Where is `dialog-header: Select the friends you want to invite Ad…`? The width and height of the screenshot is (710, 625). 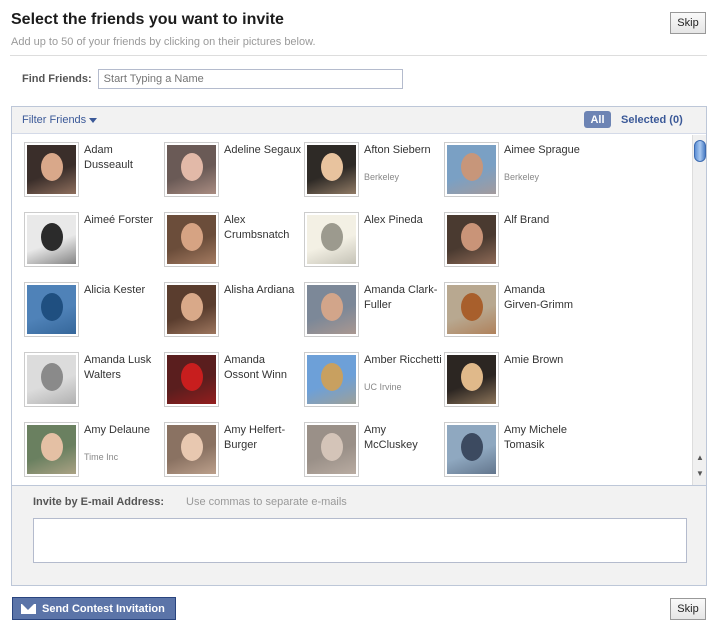 dialog-header: Select the friends you want to invite Ad… is located at coordinates (355, 28).